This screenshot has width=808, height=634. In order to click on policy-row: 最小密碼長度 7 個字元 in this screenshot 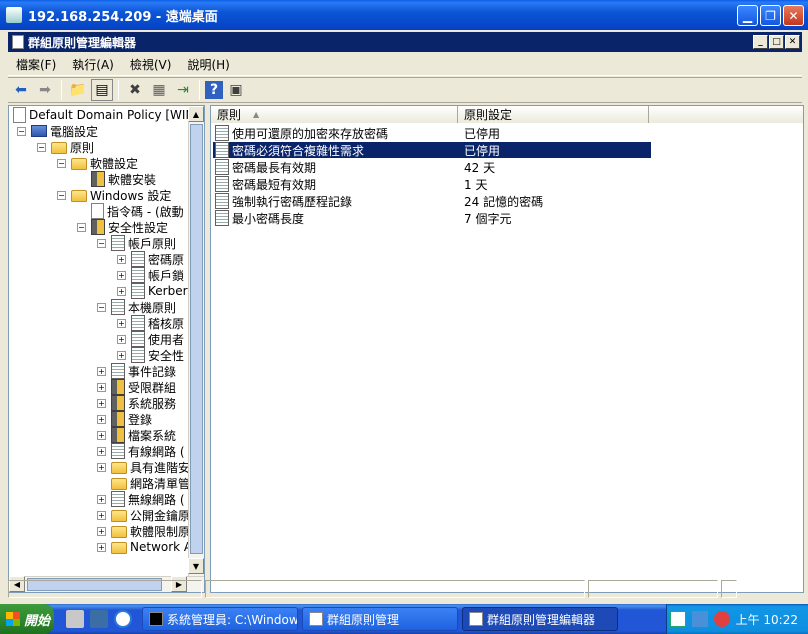, I will do `click(432, 218)`.